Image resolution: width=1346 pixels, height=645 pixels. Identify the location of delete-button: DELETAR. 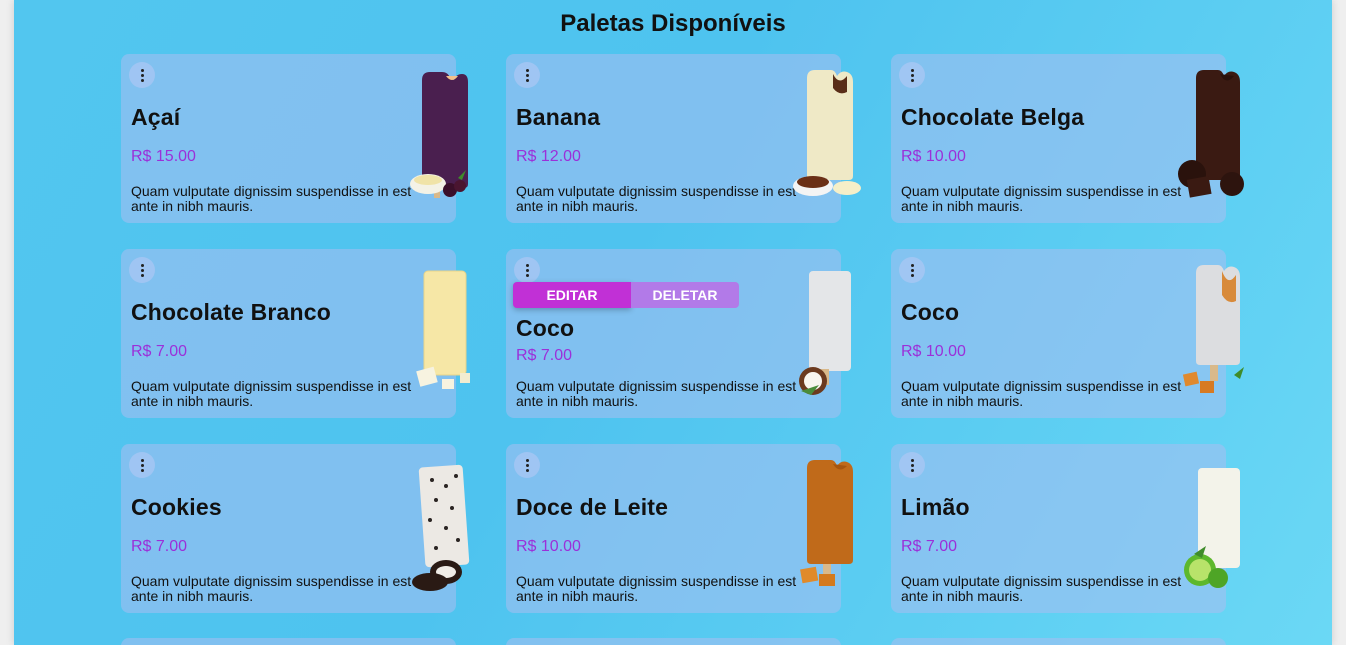
(685, 295).